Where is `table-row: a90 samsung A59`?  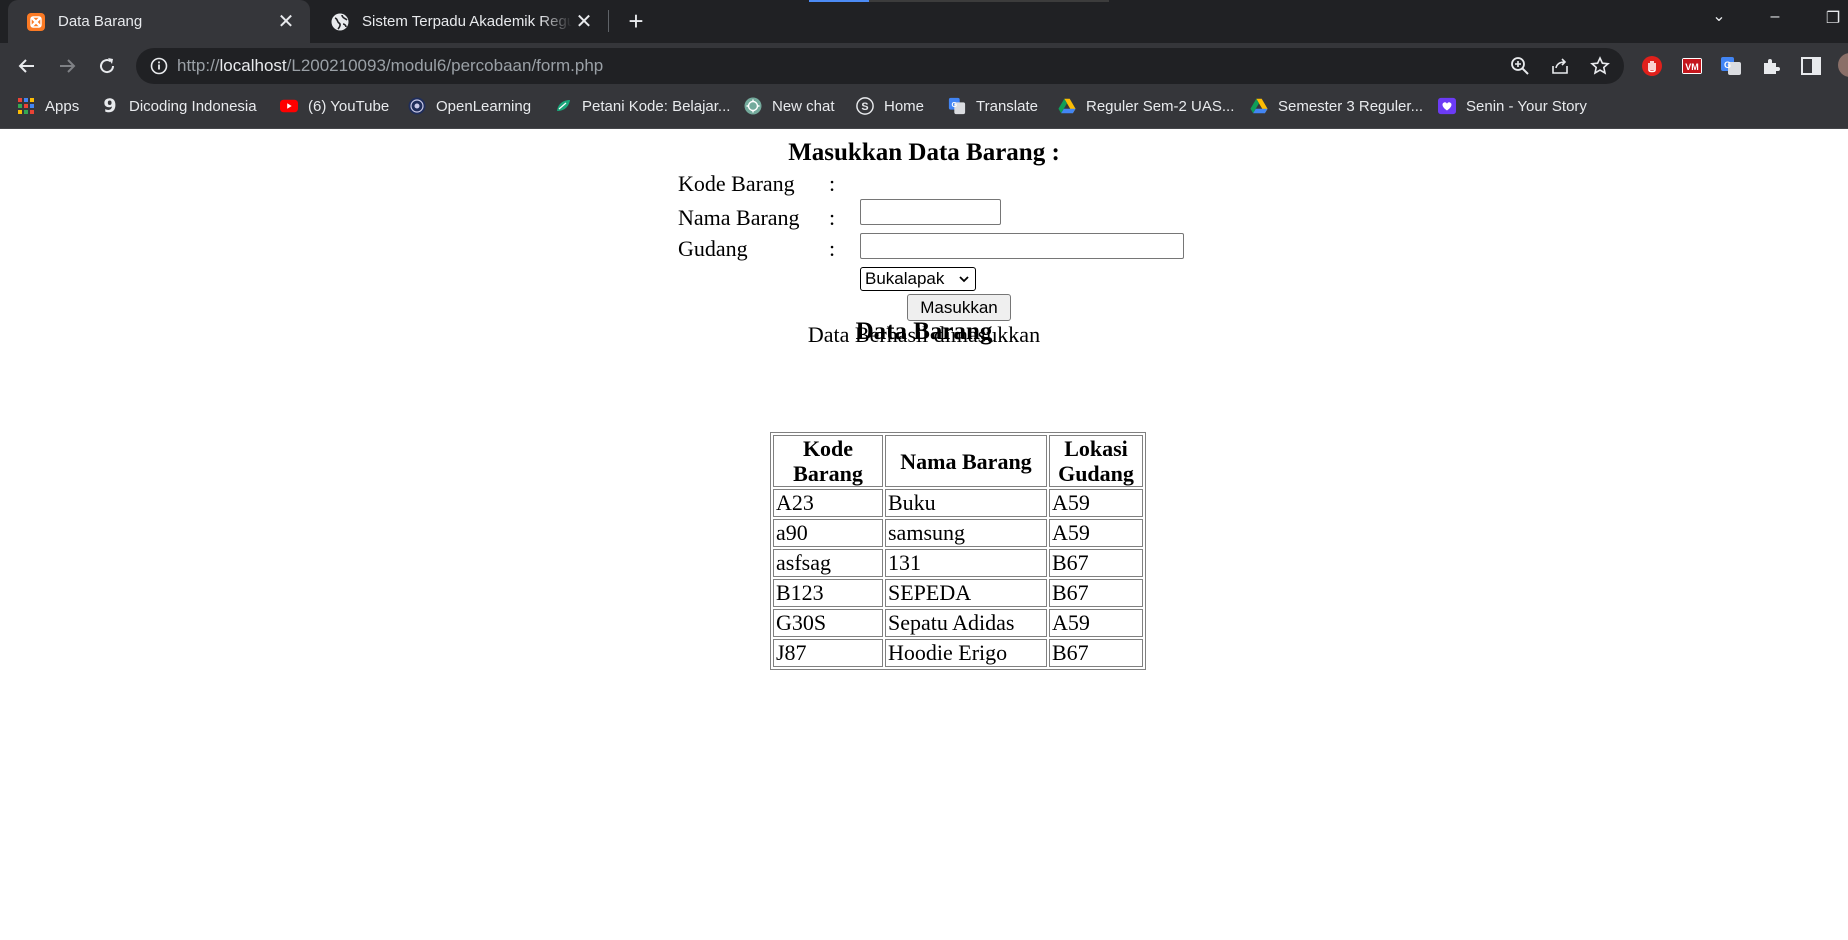
table-row: a90 samsung A59 is located at coordinates (958, 533).